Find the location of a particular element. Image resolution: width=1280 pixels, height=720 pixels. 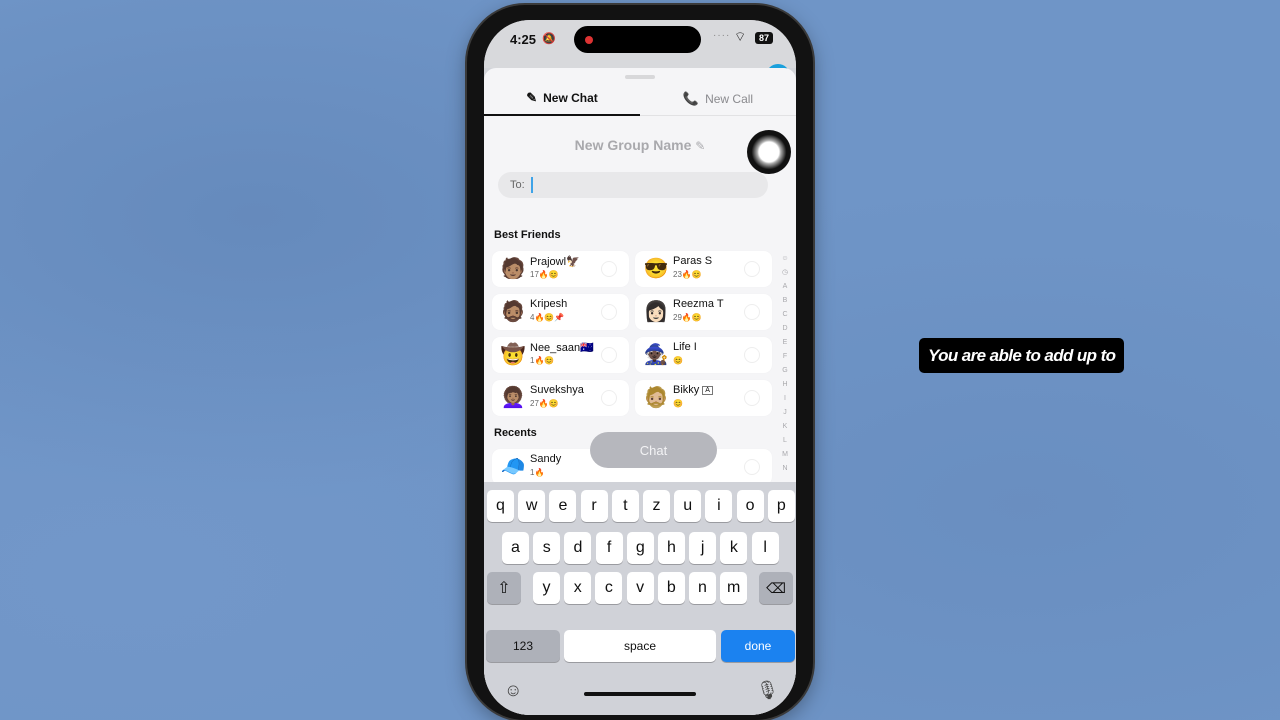

index-letter: M is located at coordinates (785, 455).